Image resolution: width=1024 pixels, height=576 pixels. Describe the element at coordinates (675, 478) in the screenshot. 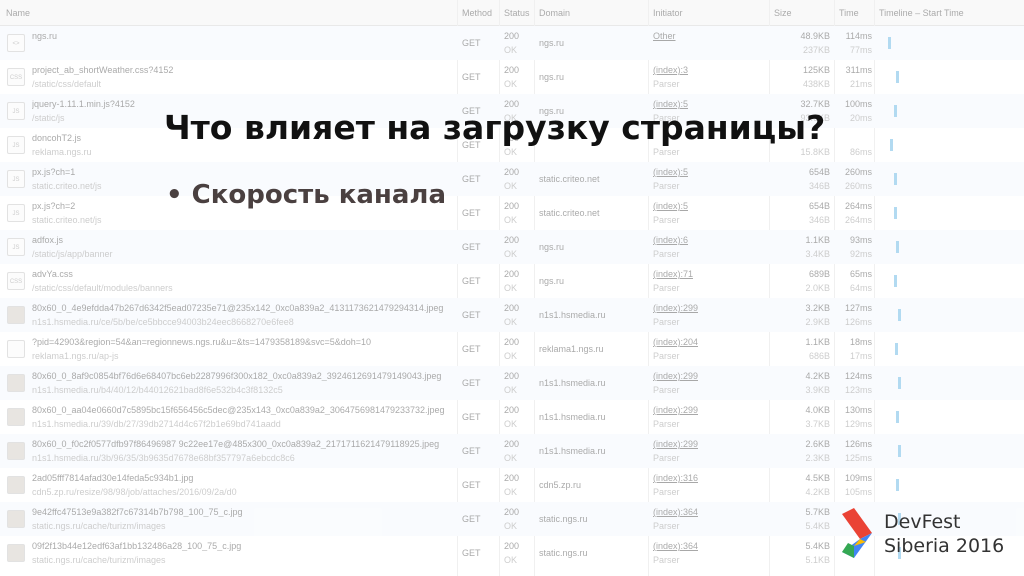

I see `request-initiator: (index):316` at that location.